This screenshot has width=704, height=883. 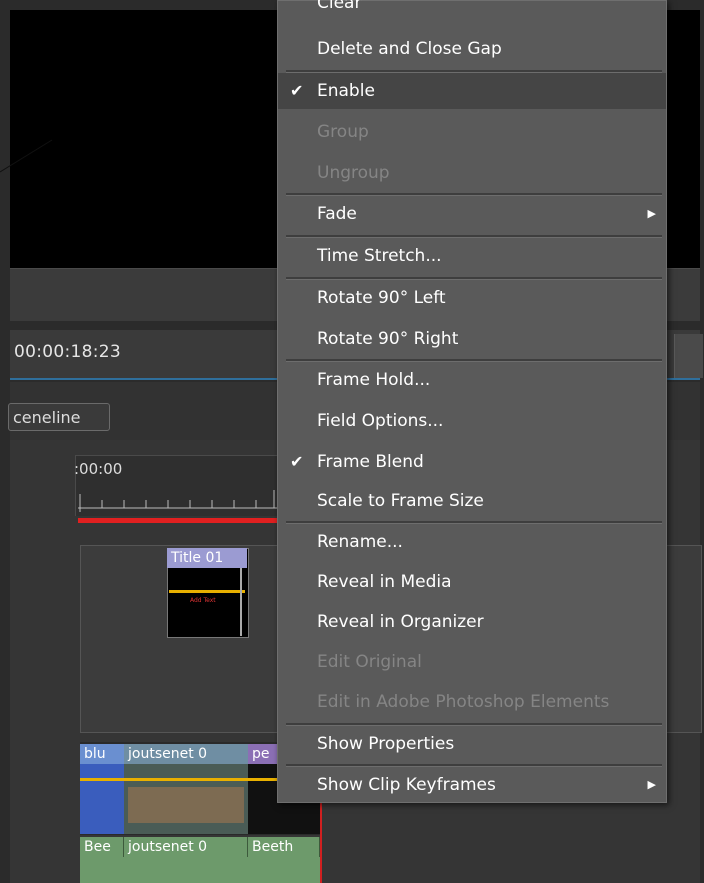 What do you see at coordinates (381, 298) in the screenshot?
I see `menu-item-label: Rotate 90° Left` at bounding box center [381, 298].